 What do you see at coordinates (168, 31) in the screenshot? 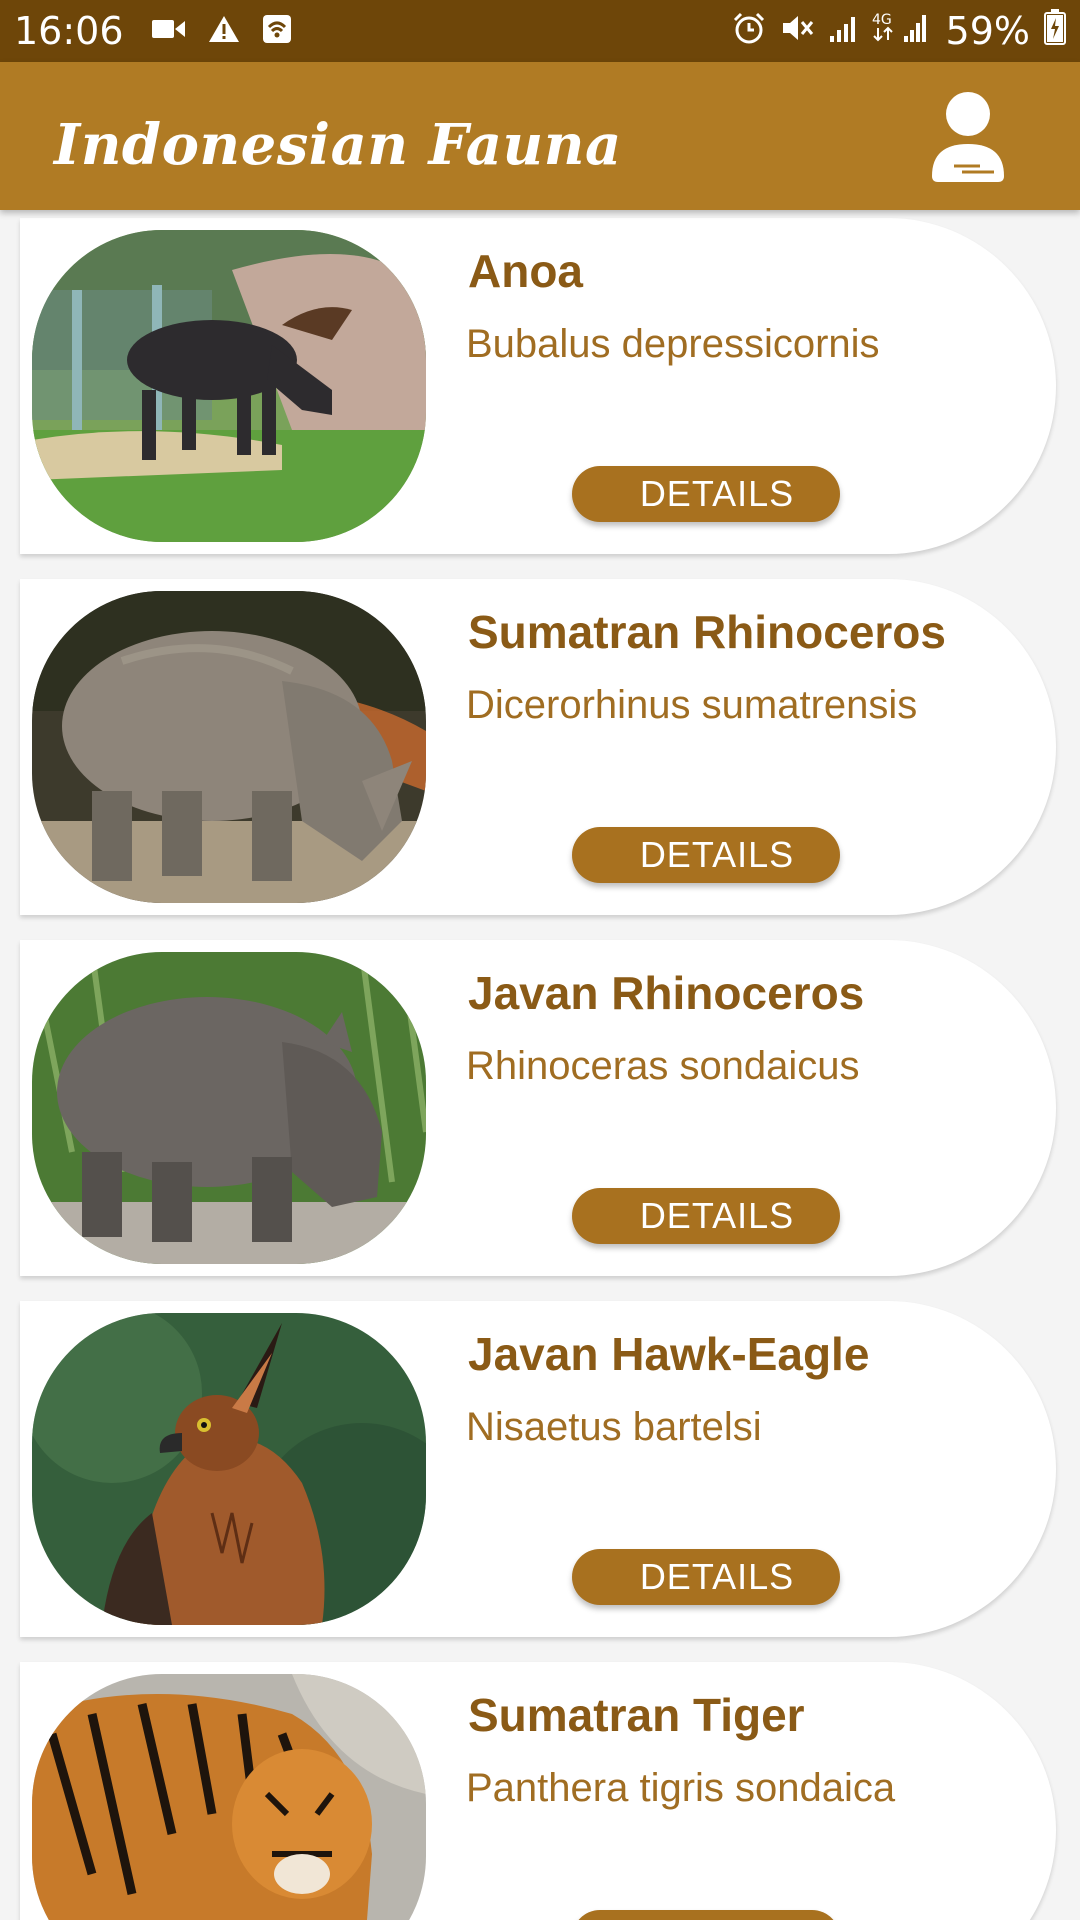
I see `video-camera-icon` at bounding box center [168, 31].